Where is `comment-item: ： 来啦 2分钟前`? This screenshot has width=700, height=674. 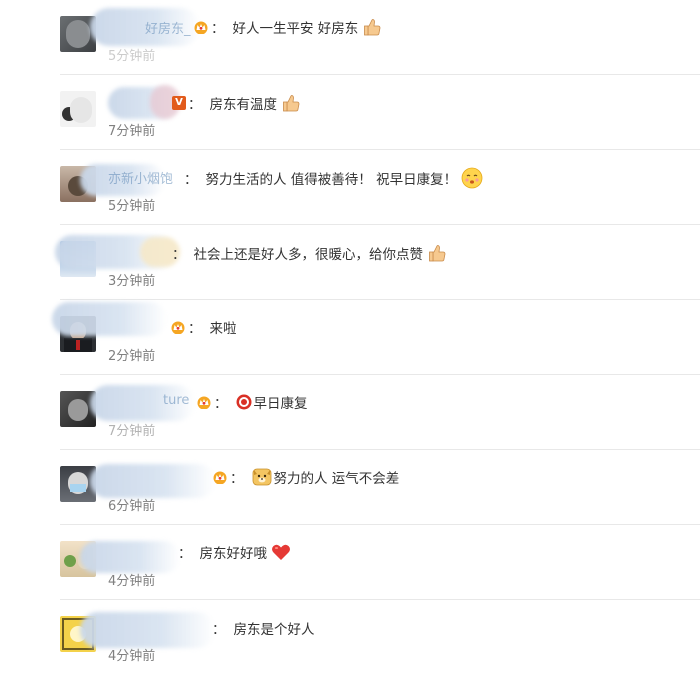 comment-item: ： 来啦 2分钟前 is located at coordinates (350, 337).